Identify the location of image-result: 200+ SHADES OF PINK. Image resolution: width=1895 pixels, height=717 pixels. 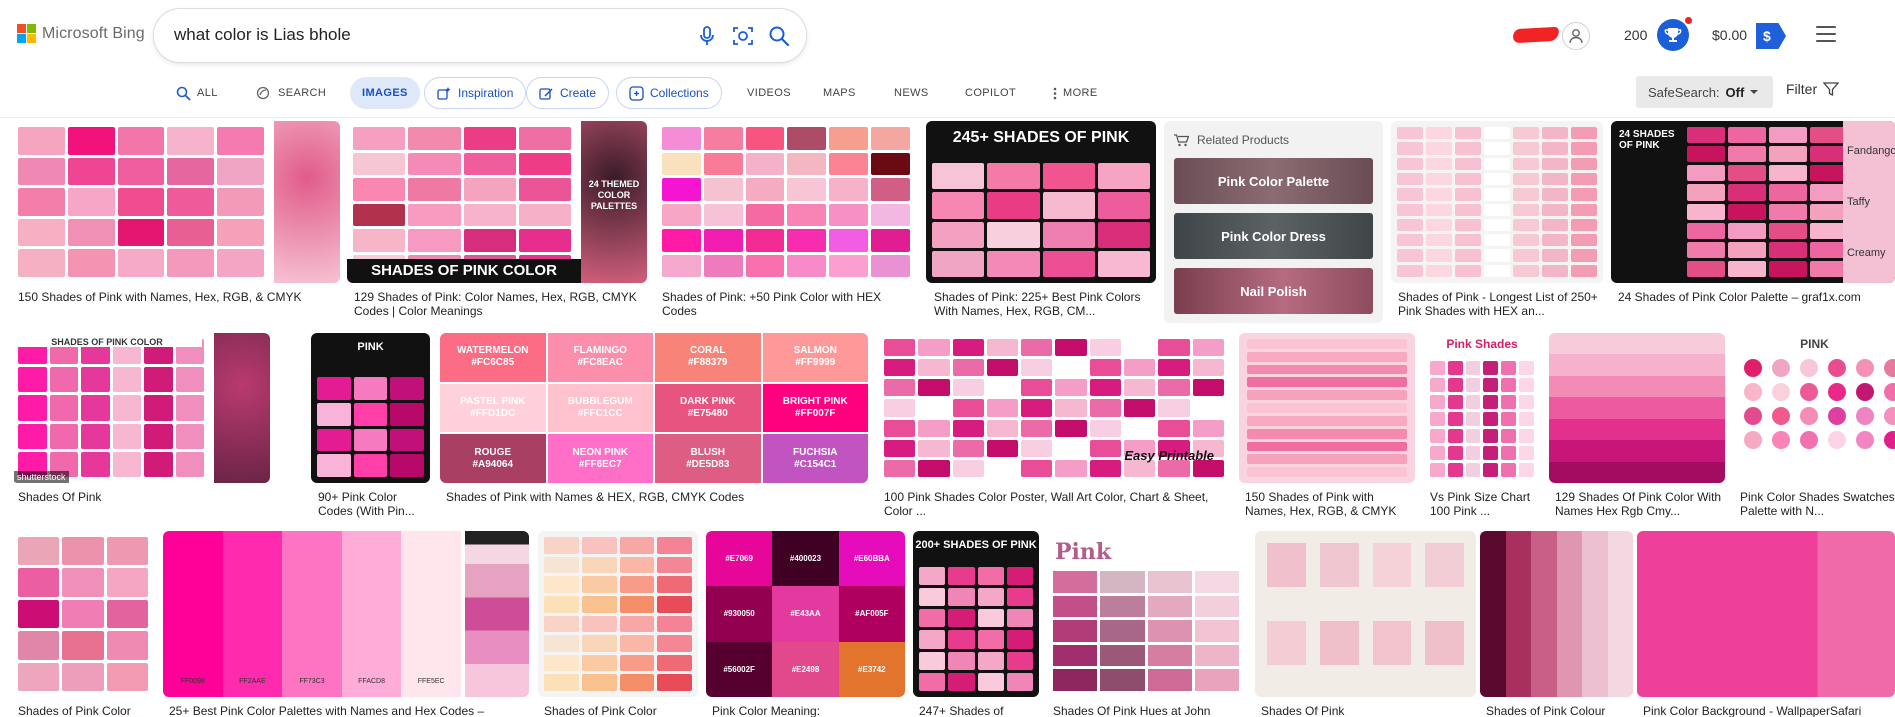
(976, 614).